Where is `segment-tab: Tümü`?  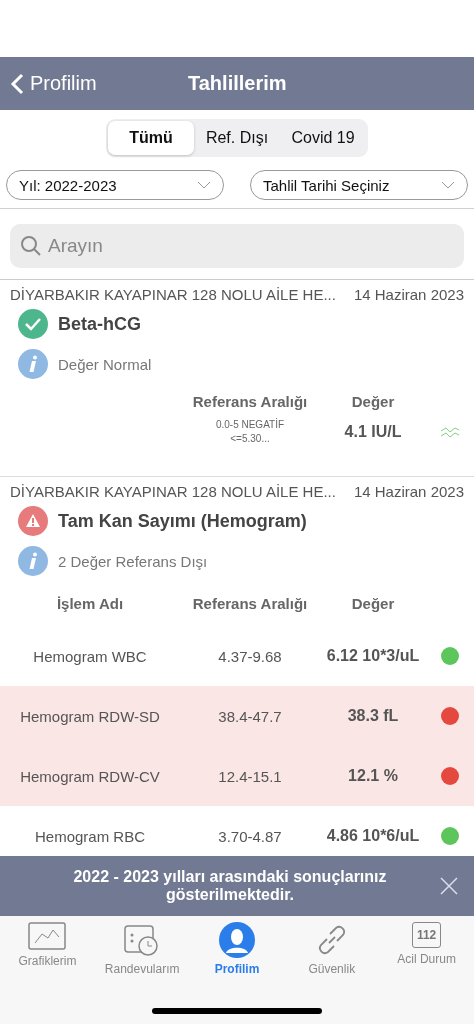 segment-tab: Tümü is located at coordinates (151, 138).